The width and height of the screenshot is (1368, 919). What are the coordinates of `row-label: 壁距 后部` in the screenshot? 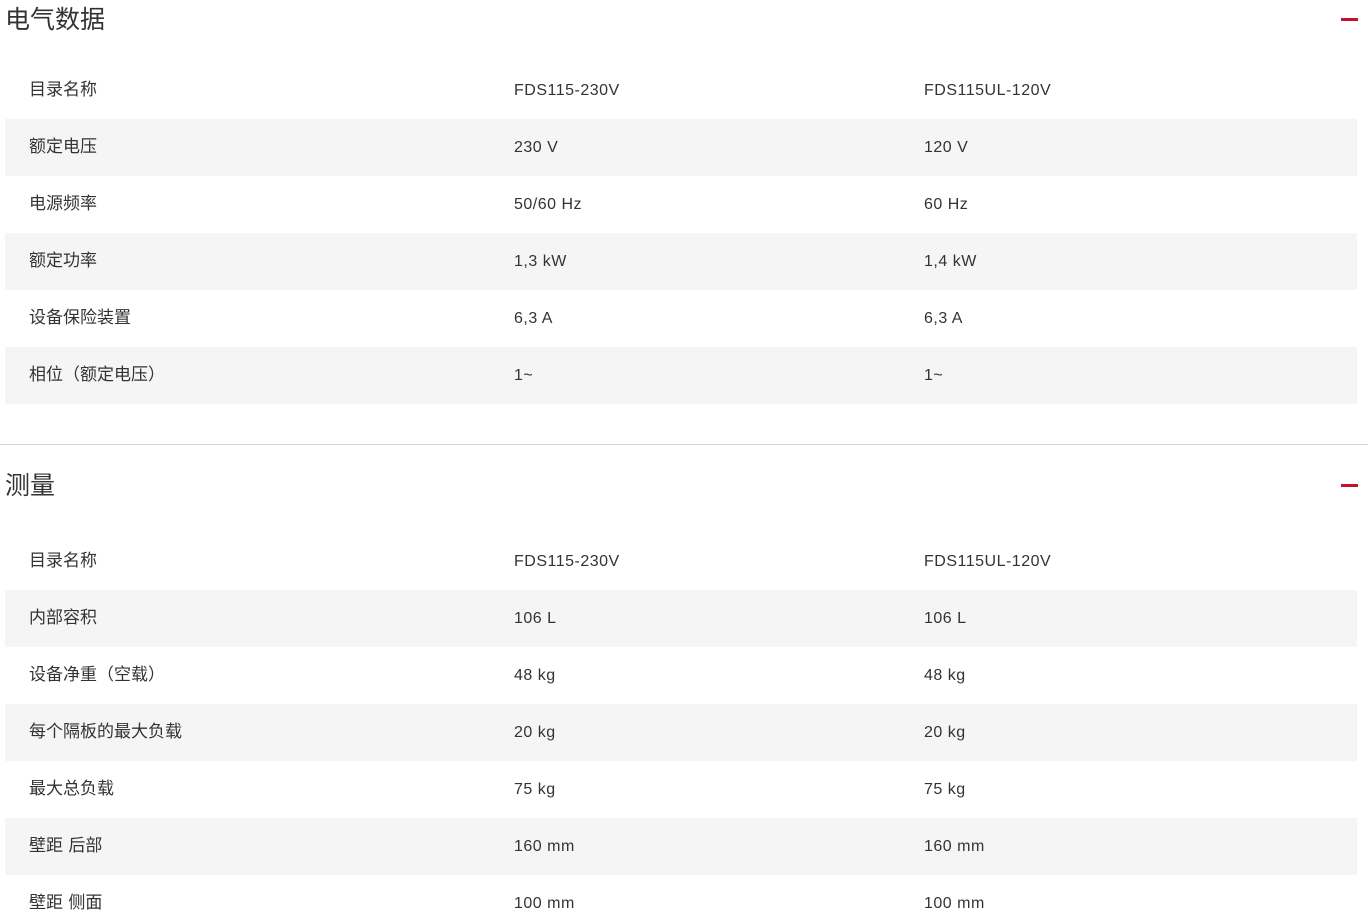 It's located at (66, 846).